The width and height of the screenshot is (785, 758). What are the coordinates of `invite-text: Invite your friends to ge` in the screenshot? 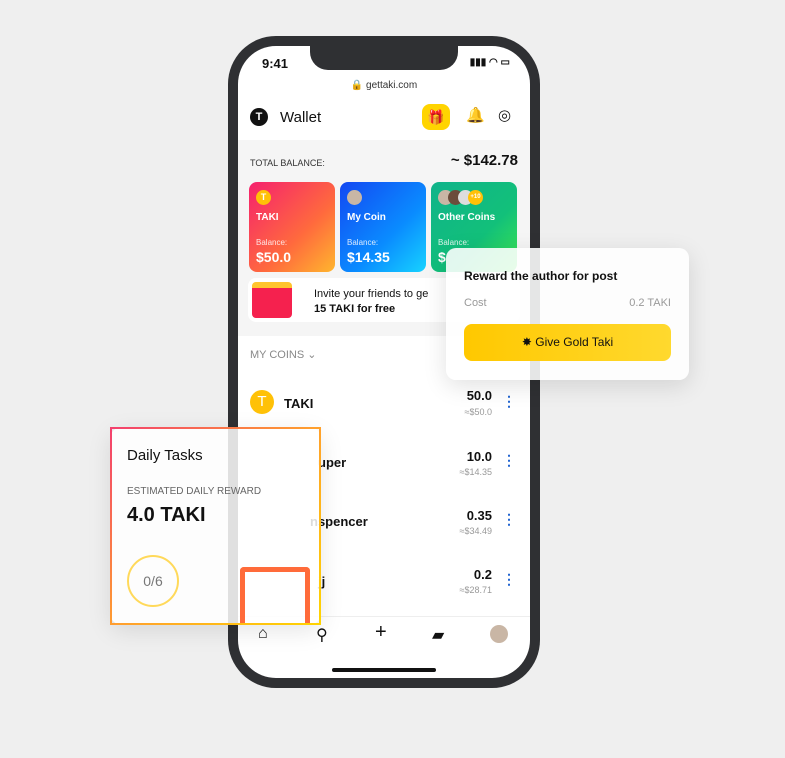 It's located at (371, 294).